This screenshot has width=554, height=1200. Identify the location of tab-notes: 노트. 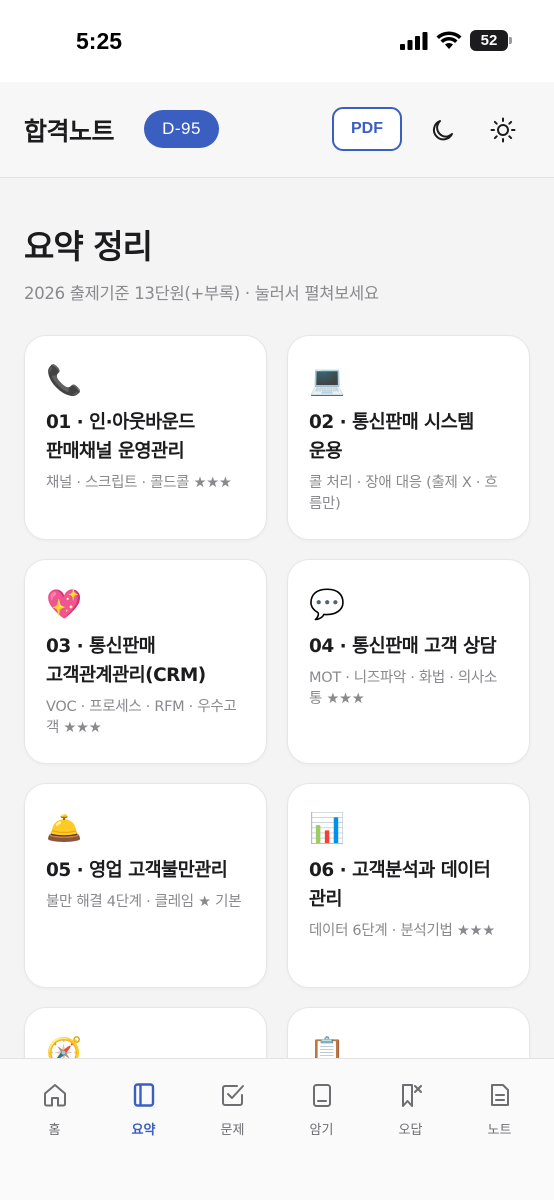
(500, 1140).